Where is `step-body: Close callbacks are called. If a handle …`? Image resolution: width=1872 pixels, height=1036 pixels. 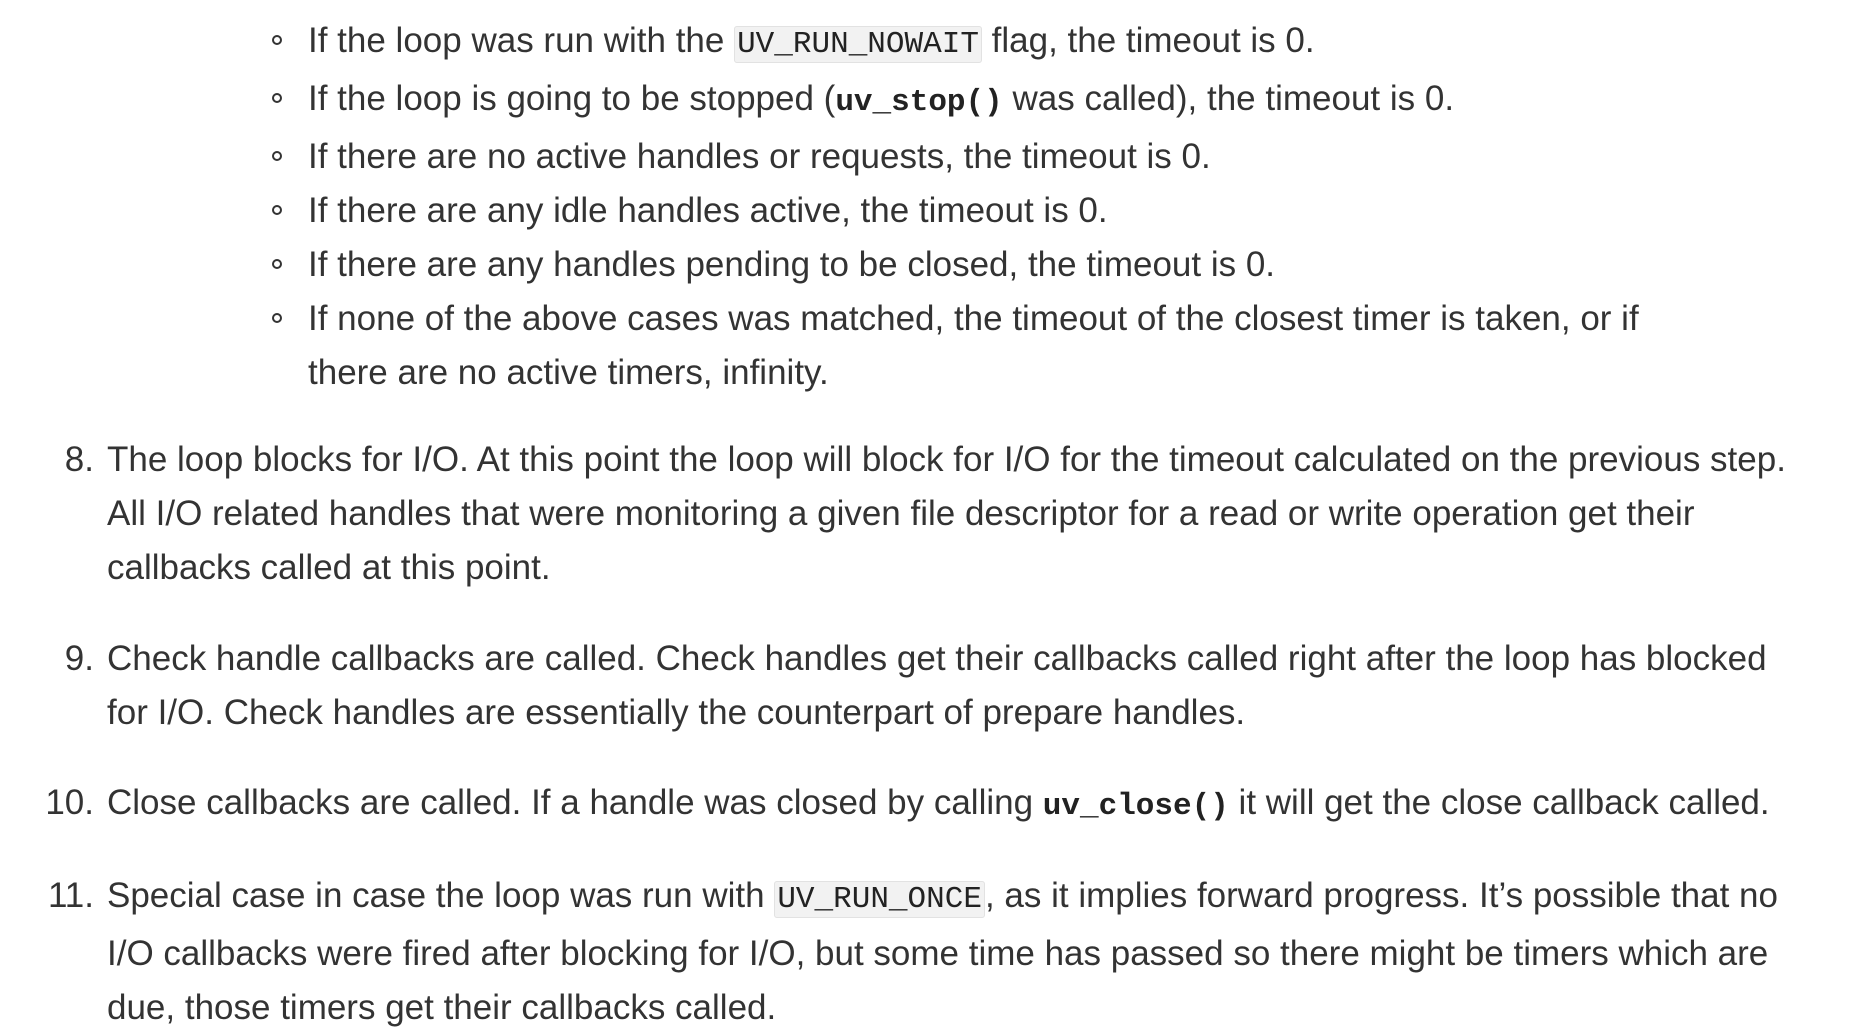 step-body: Close callbacks are called. If a handle … is located at coordinates (987, 805).